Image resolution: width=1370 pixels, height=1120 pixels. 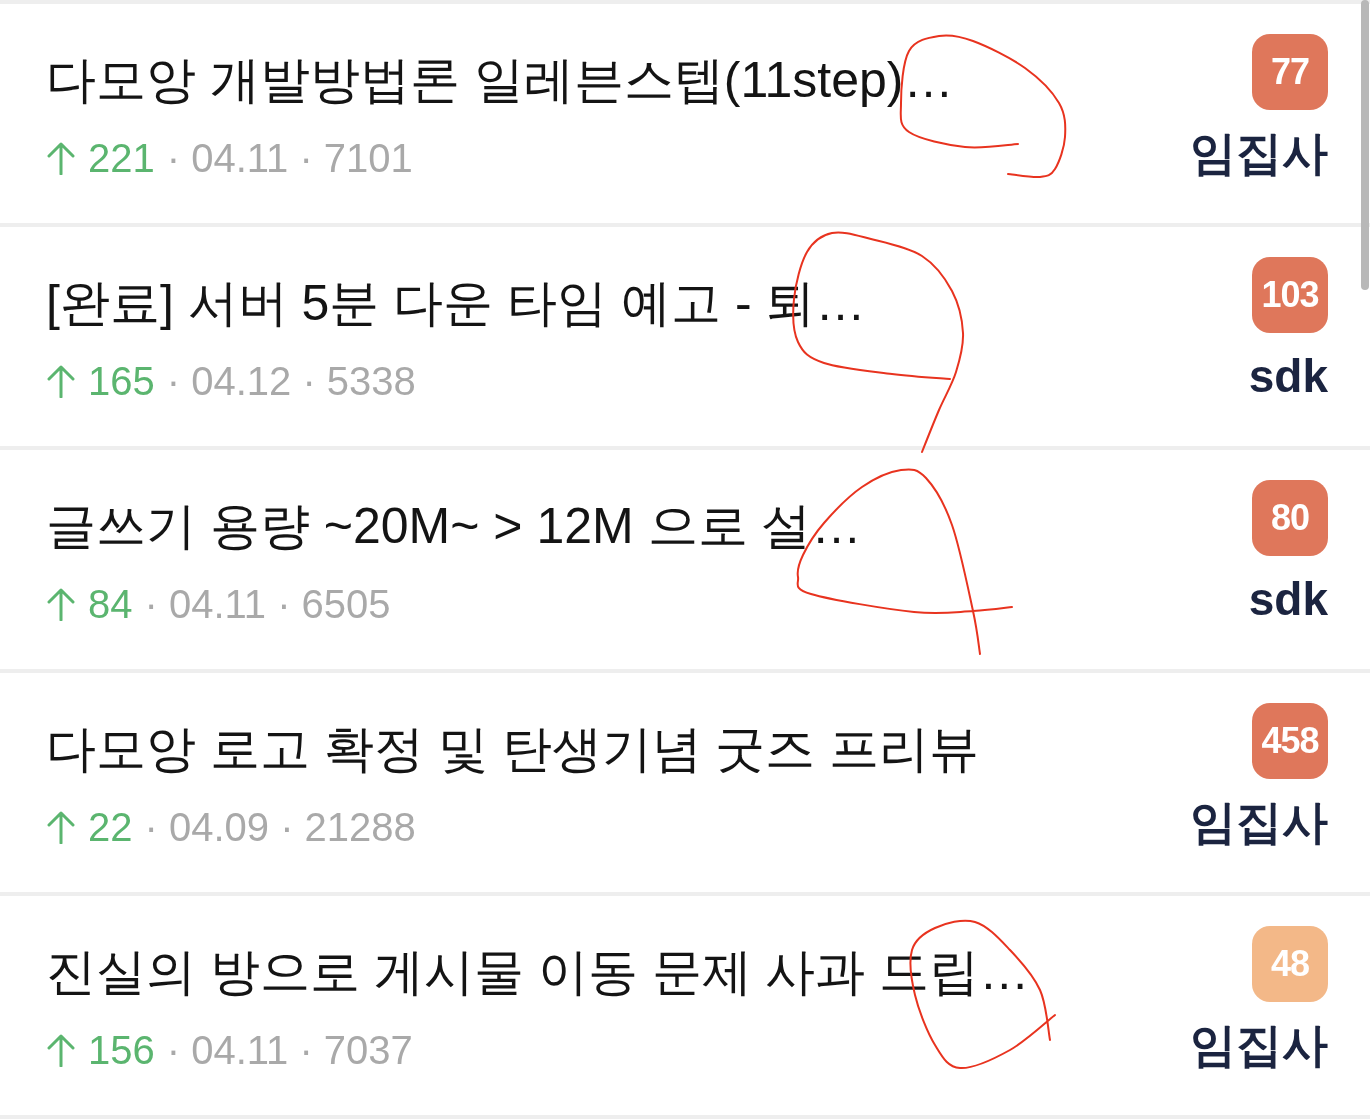 What do you see at coordinates (1290, 518) in the screenshot?
I see `comment-count-badge: 80` at bounding box center [1290, 518].